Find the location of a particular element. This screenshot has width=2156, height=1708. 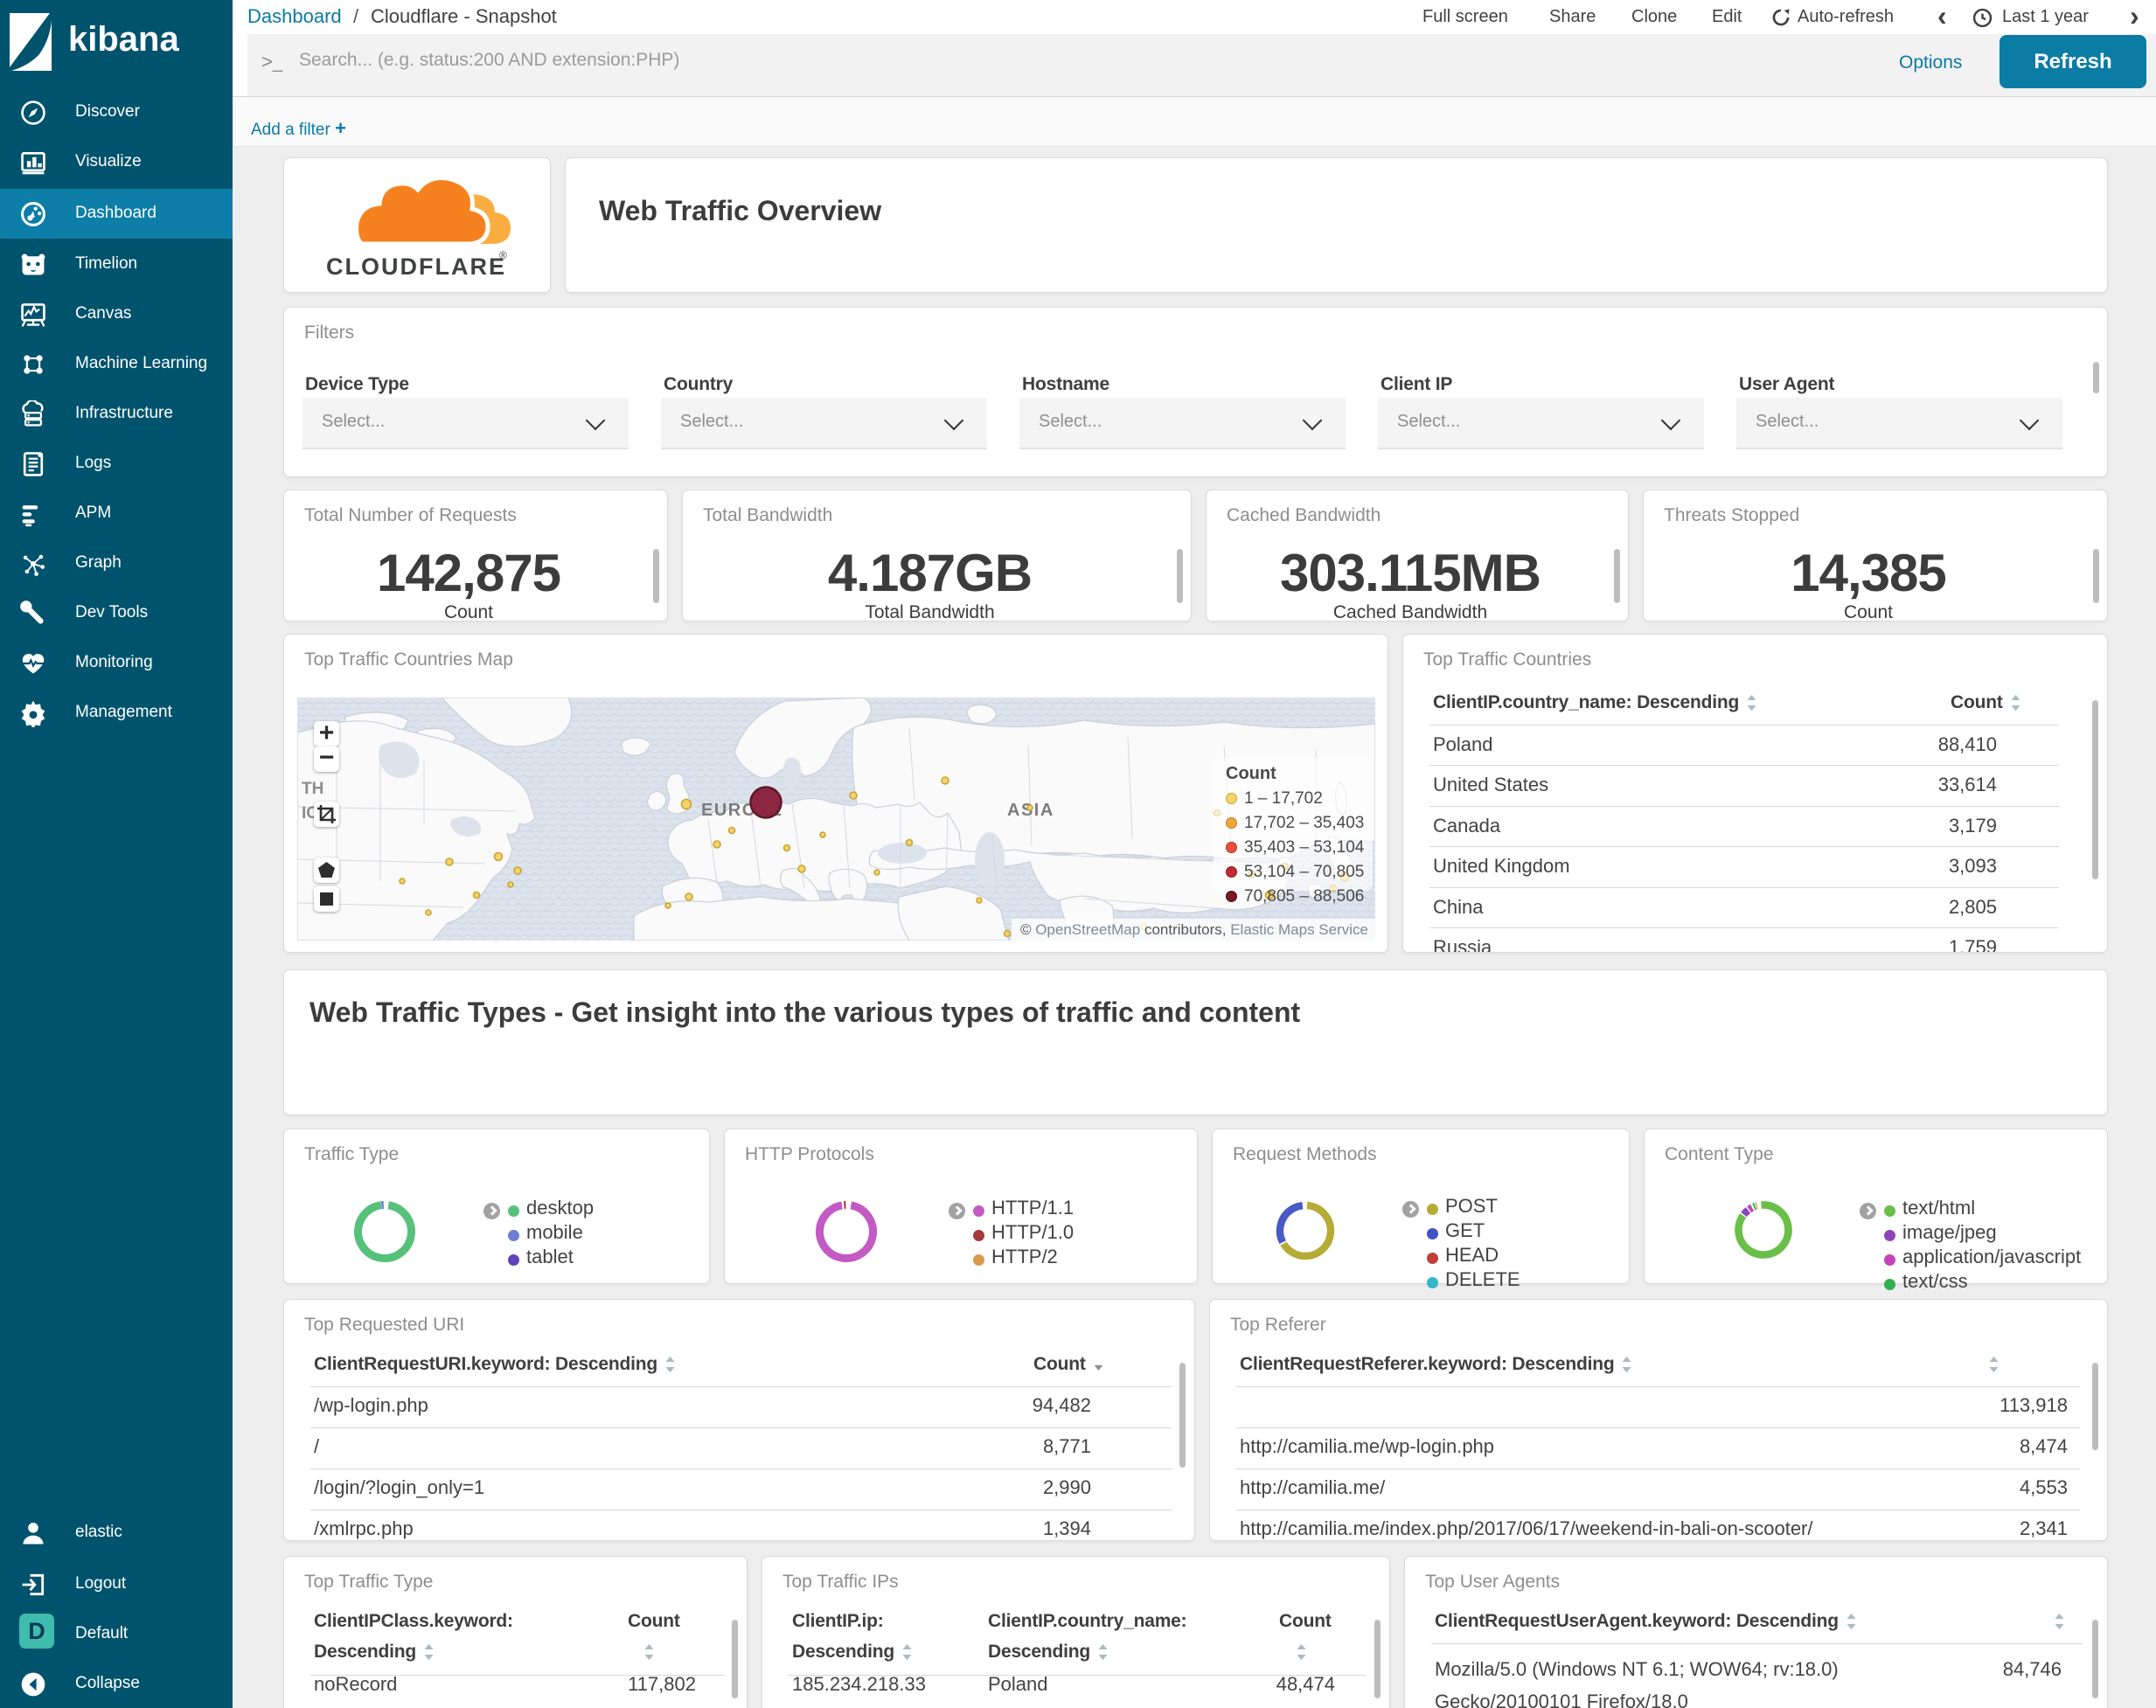

svg-text: TH is located at coordinates (312, 789).